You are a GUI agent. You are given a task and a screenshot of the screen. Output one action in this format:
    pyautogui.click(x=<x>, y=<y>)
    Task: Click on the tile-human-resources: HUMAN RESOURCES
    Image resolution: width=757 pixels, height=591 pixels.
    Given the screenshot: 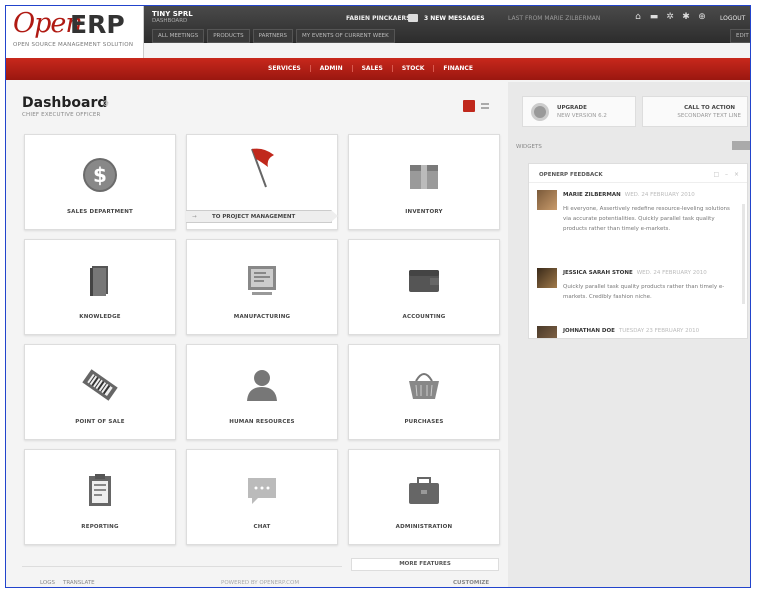 What is the action you would take?
    pyautogui.click(x=262, y=392)
    